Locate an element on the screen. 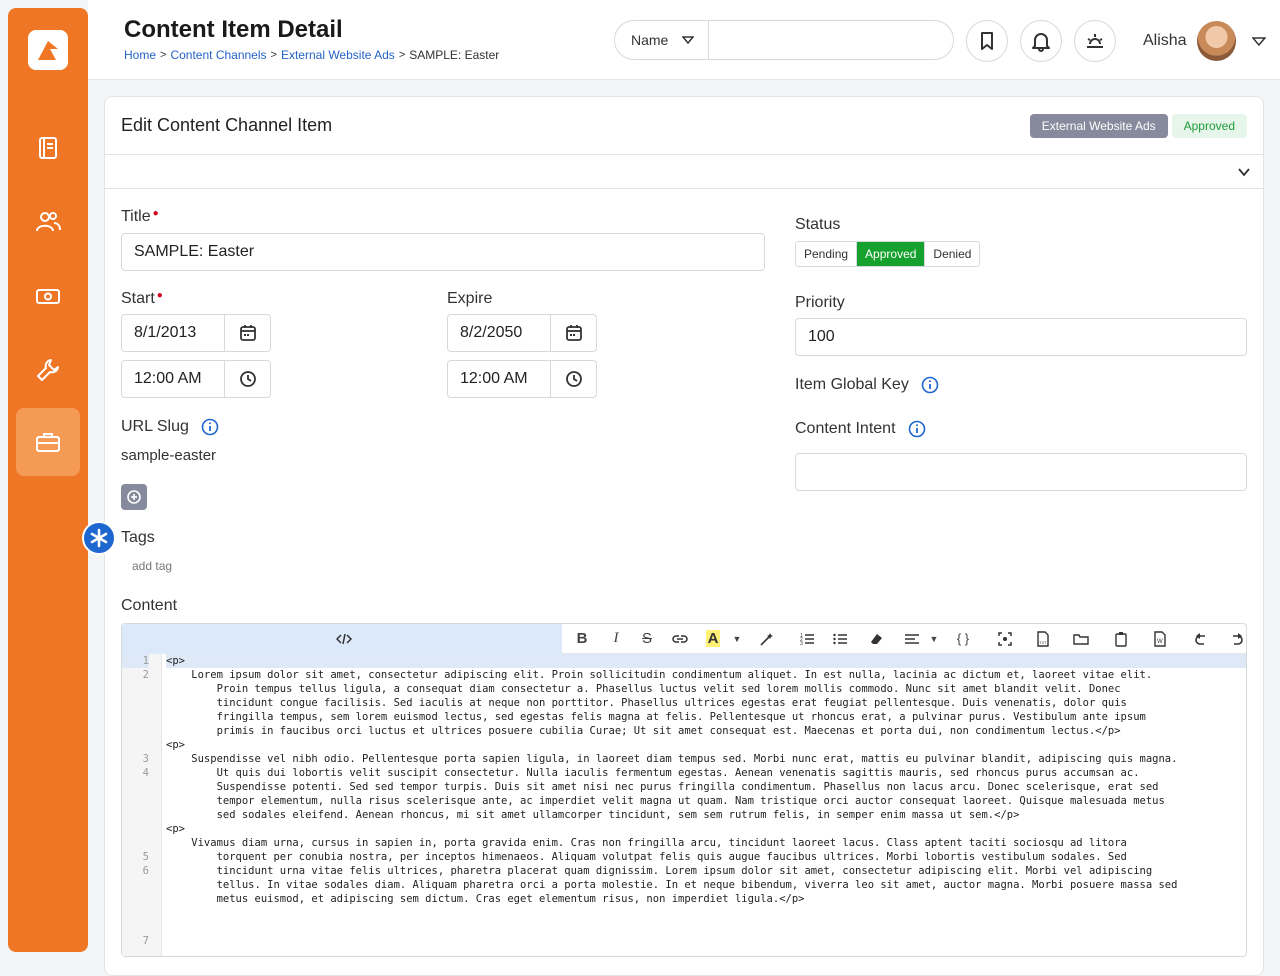  link-icon is located at coordinates (680, 638).